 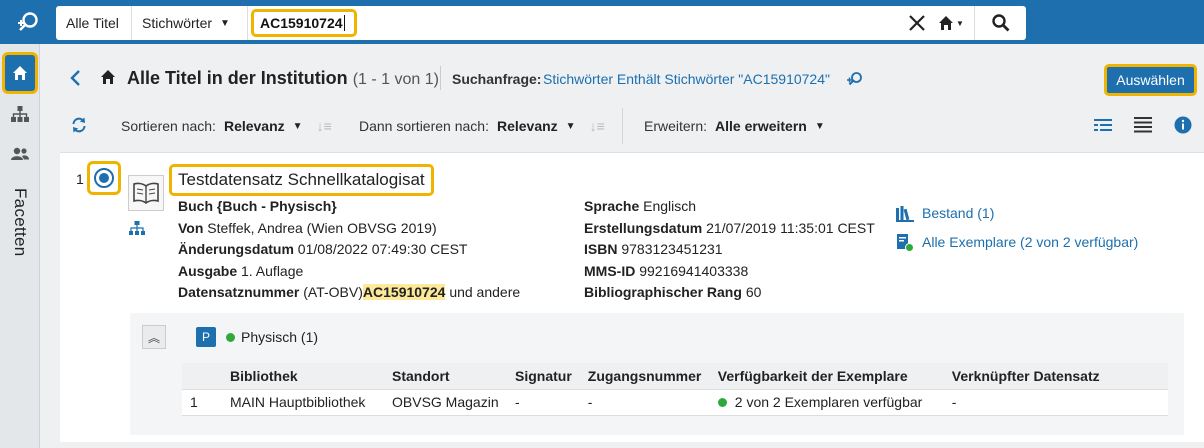 What do you see at coordinates (254, 126) in the screenshot?
I see `sort-value: Relevanz` at bounding box center [254, 126].